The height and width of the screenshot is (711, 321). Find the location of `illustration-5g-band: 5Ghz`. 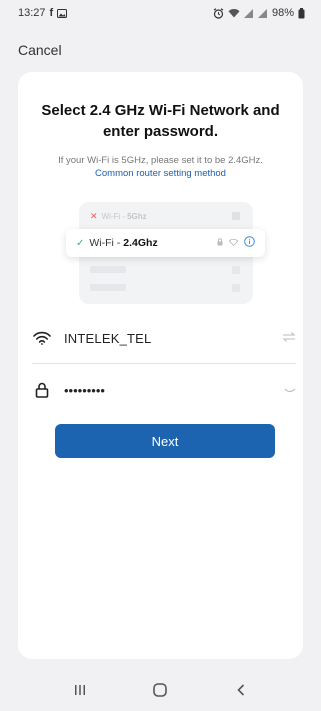

illustration-5g-band: 5Ghz is located at coordinates (137, 216).